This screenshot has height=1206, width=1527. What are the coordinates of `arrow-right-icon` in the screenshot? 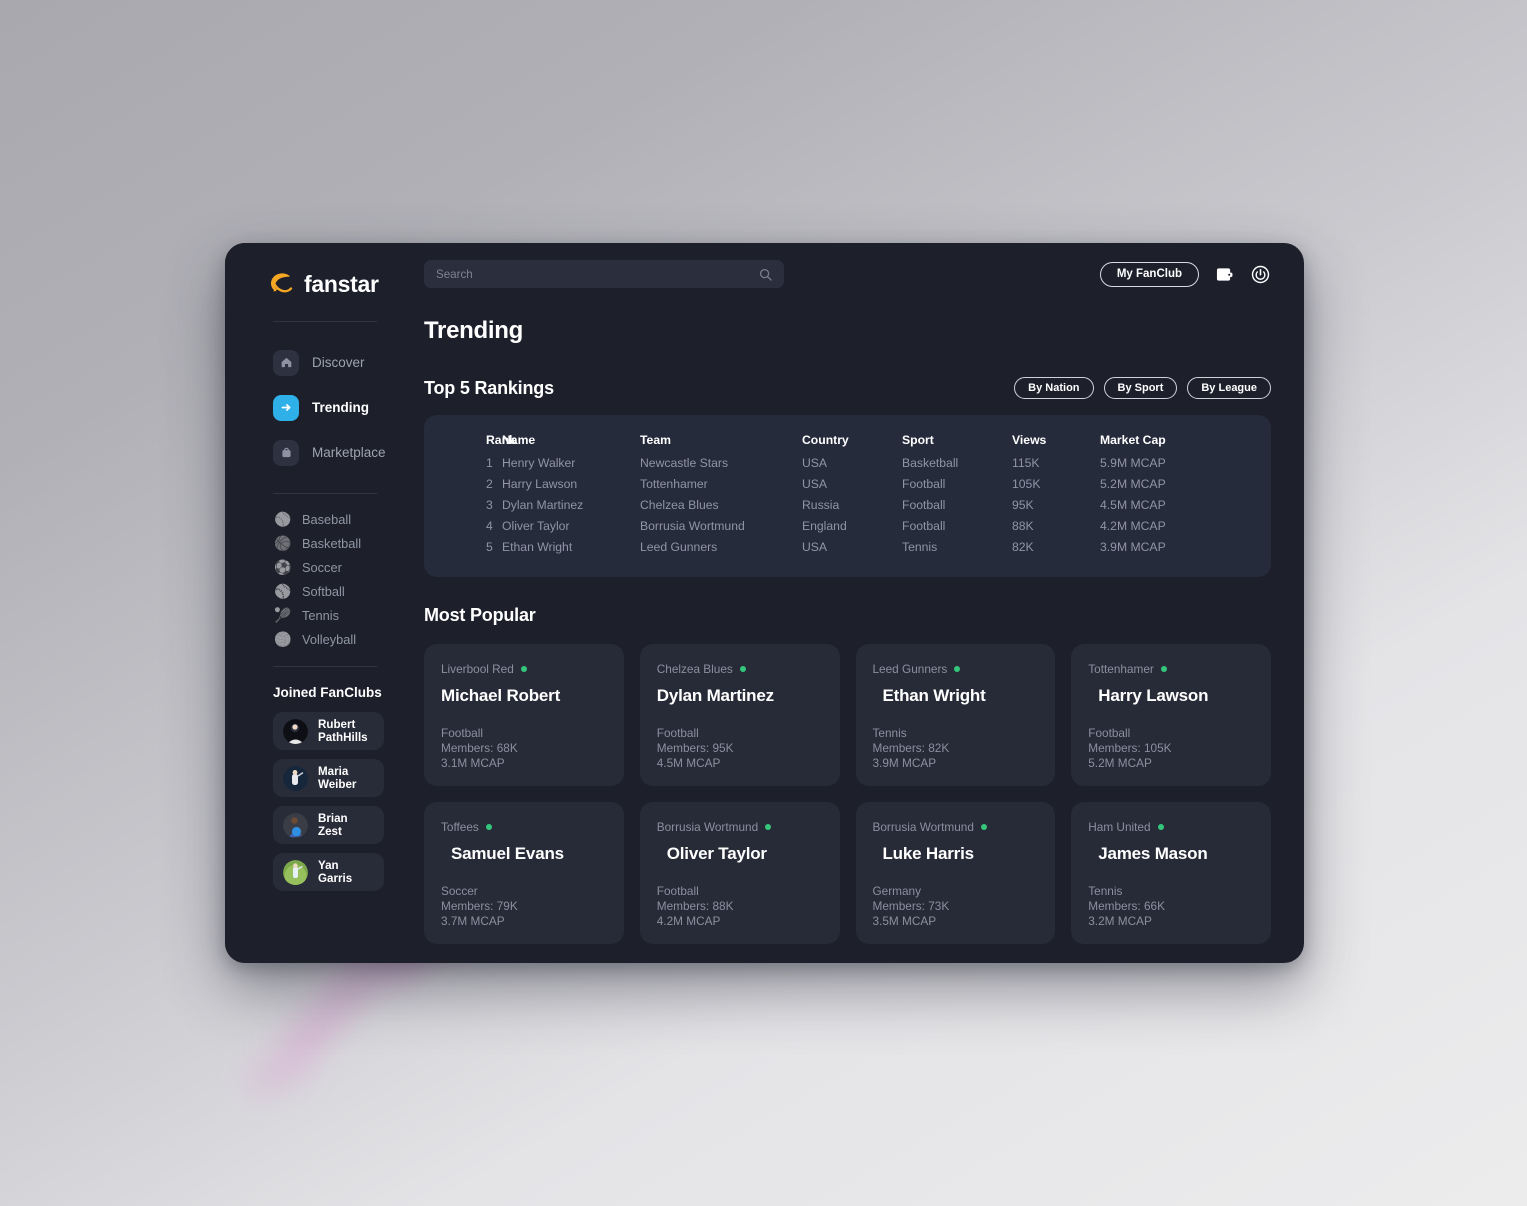 It's located at (286, 407).